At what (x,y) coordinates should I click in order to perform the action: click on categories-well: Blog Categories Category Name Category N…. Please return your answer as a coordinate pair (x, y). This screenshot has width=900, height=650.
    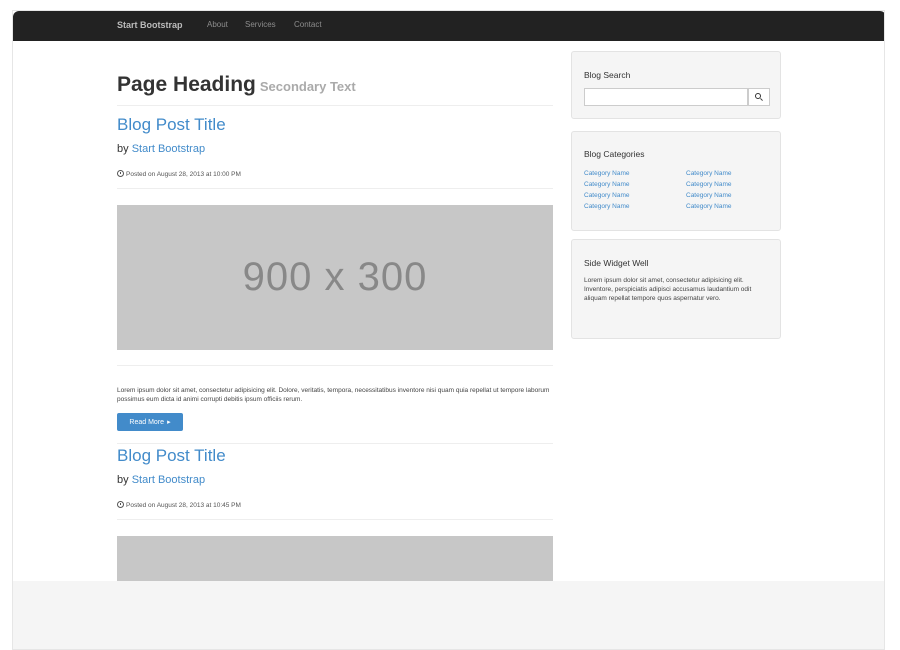
    Looking at the image, I should click on (676, 181).